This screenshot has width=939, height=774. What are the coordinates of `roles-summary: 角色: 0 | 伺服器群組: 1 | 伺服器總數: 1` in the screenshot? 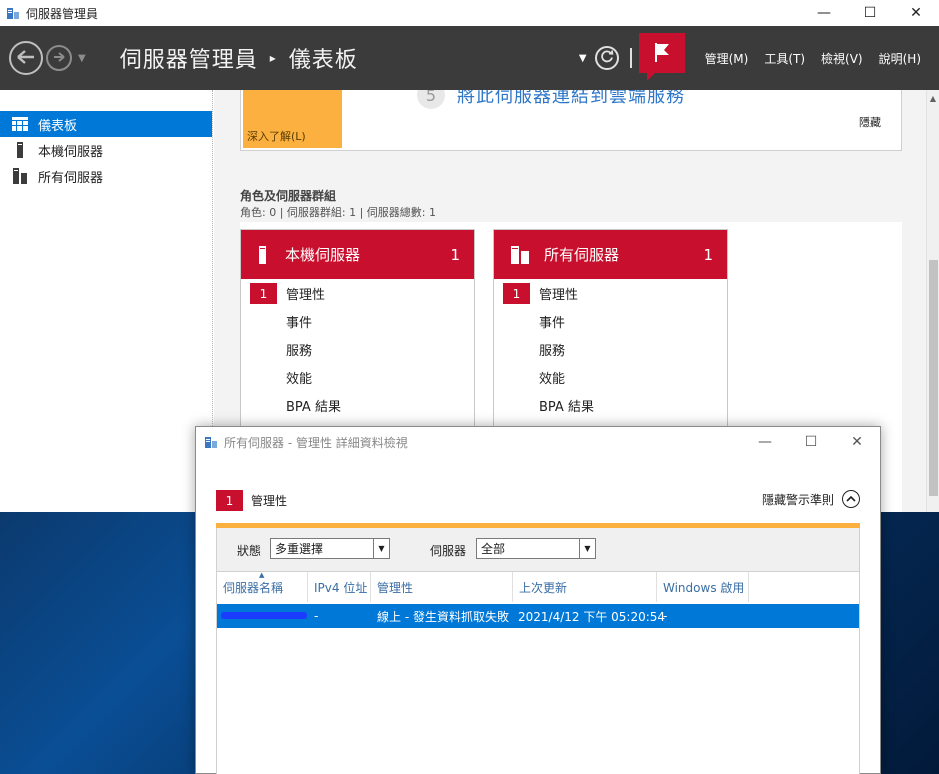 It's located at (338, 212).